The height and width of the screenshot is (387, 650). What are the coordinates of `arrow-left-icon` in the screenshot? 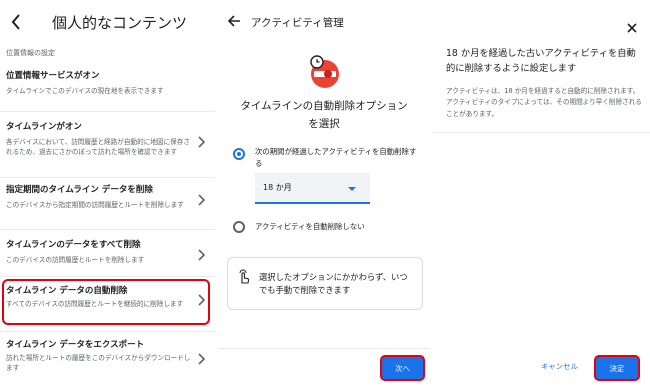 It's located at (234, 22).